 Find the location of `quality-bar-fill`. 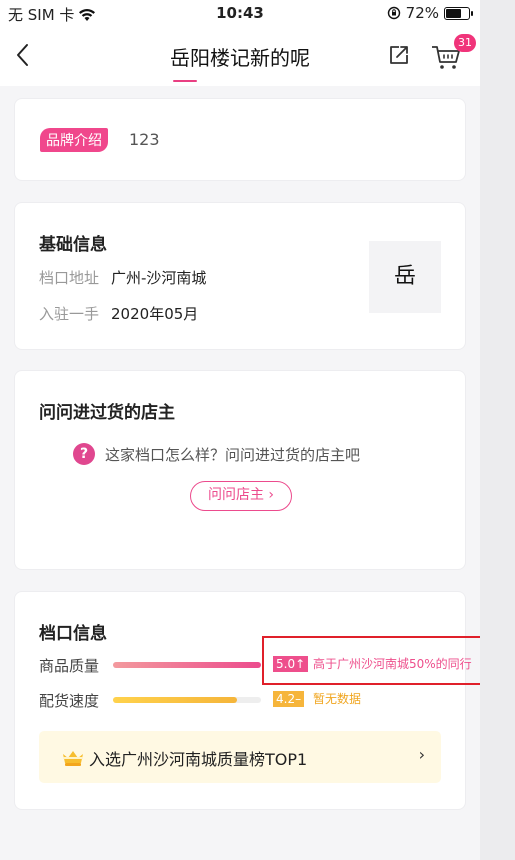

quality-bar-fill is located at coordinates (187, 665).